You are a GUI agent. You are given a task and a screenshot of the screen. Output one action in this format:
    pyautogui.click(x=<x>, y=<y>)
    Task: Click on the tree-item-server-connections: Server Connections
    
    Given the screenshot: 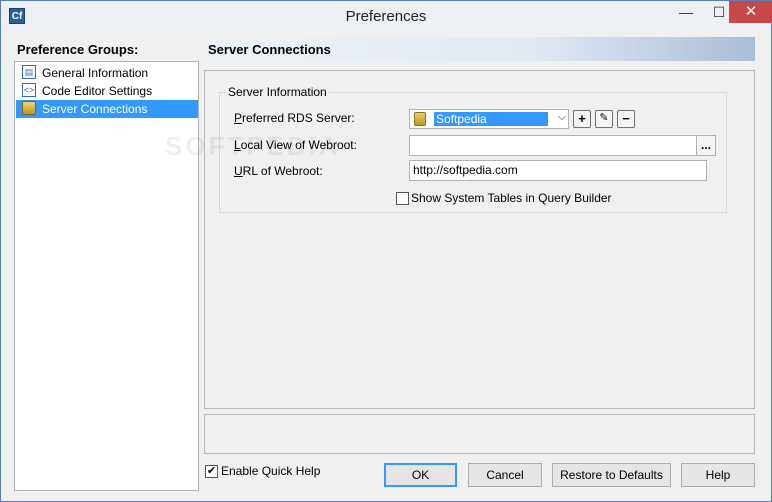 What is the action you would take?
    pyautogui.click(x=107, y=109)
    